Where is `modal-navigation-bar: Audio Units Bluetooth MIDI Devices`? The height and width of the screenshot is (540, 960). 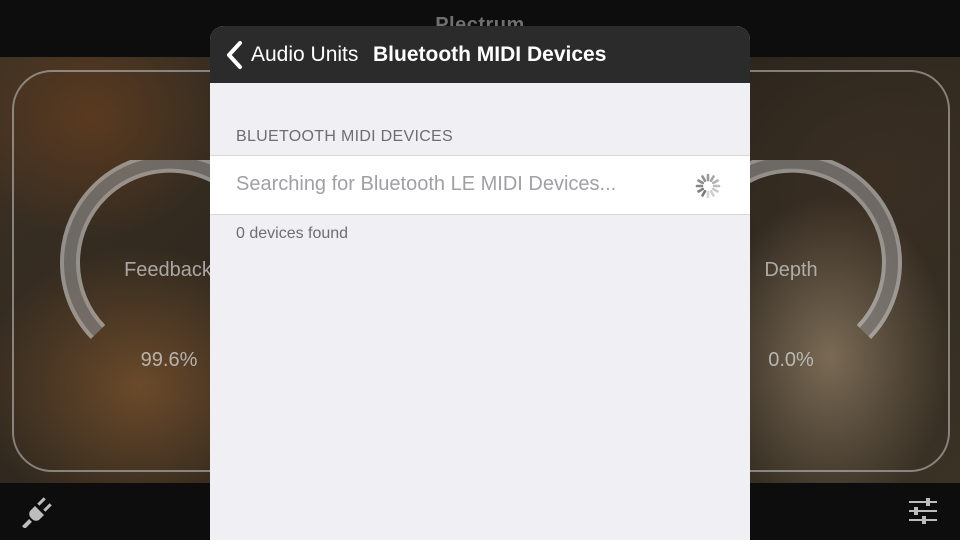
modal-navigation-bar: Audio Units Bluetooth MIDI Devices is located at coordinates (480, 54).